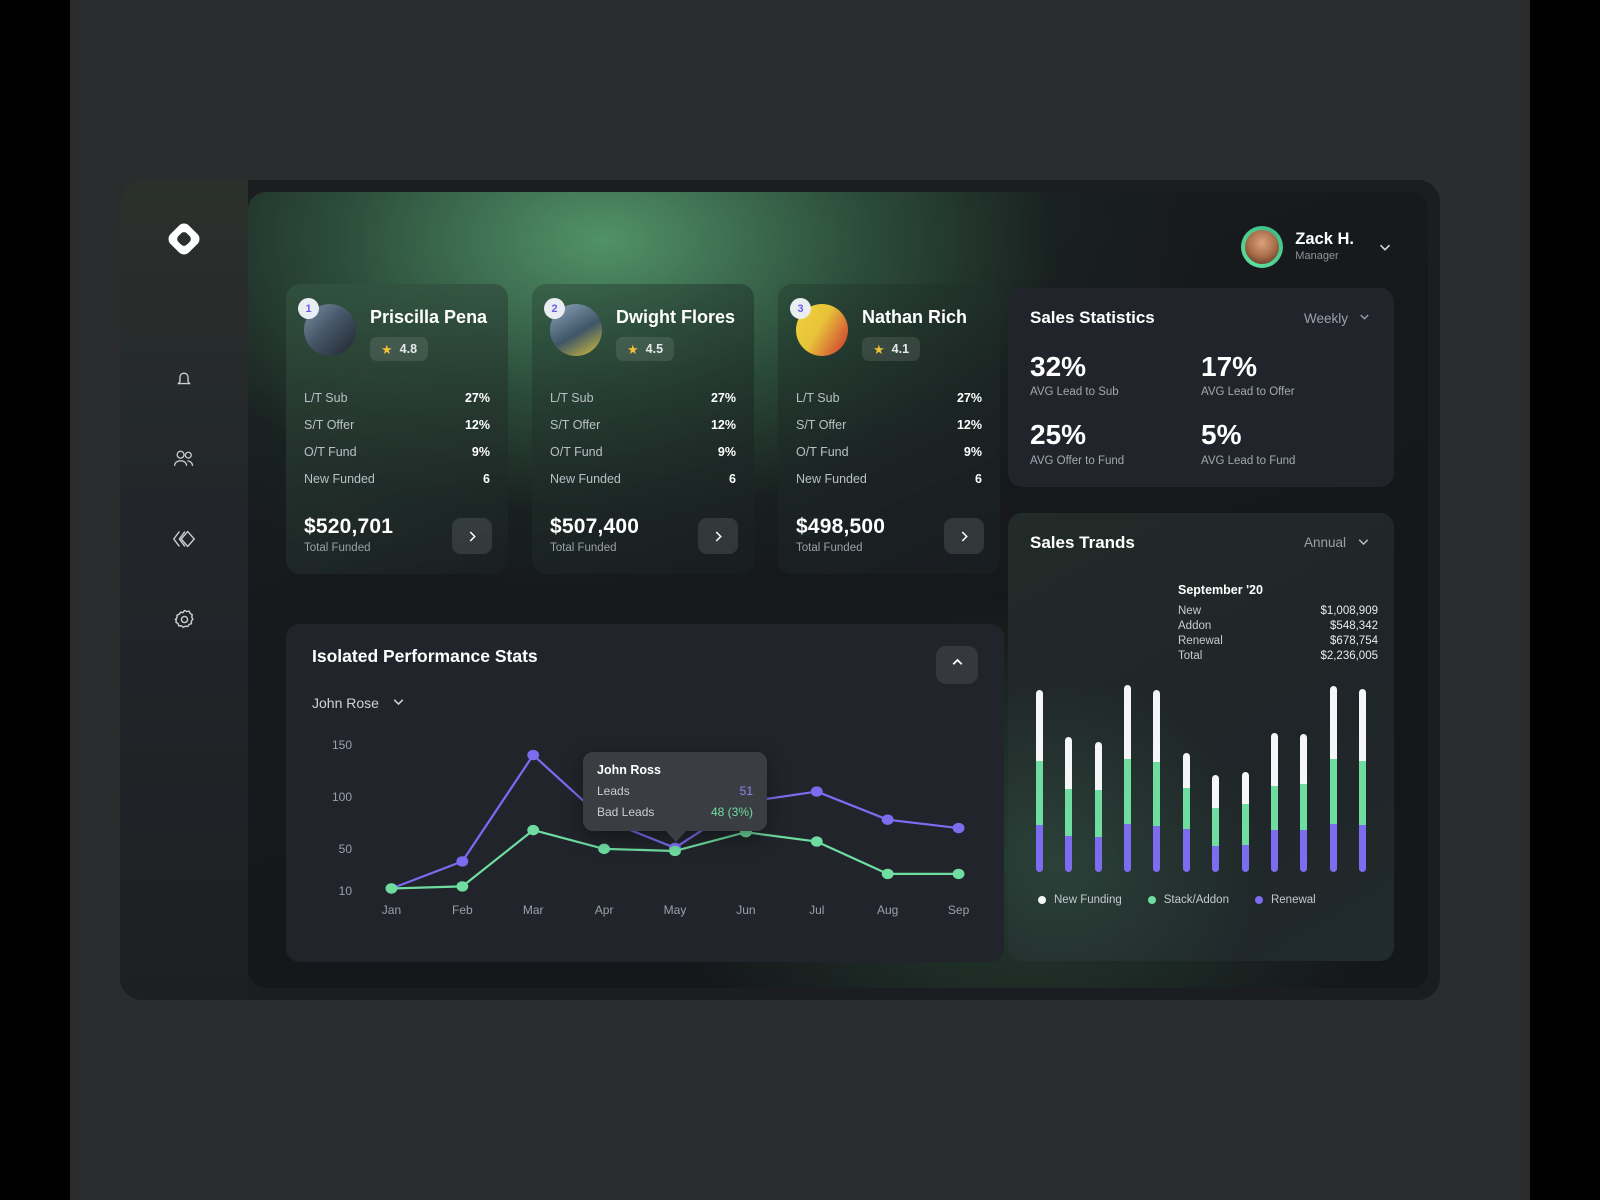 The image size is (1600, 1200). What do you see at coordinates (817, 910) in the screenshot?
I see `x-axis-label: Jul` at bounding box center [817, 910].